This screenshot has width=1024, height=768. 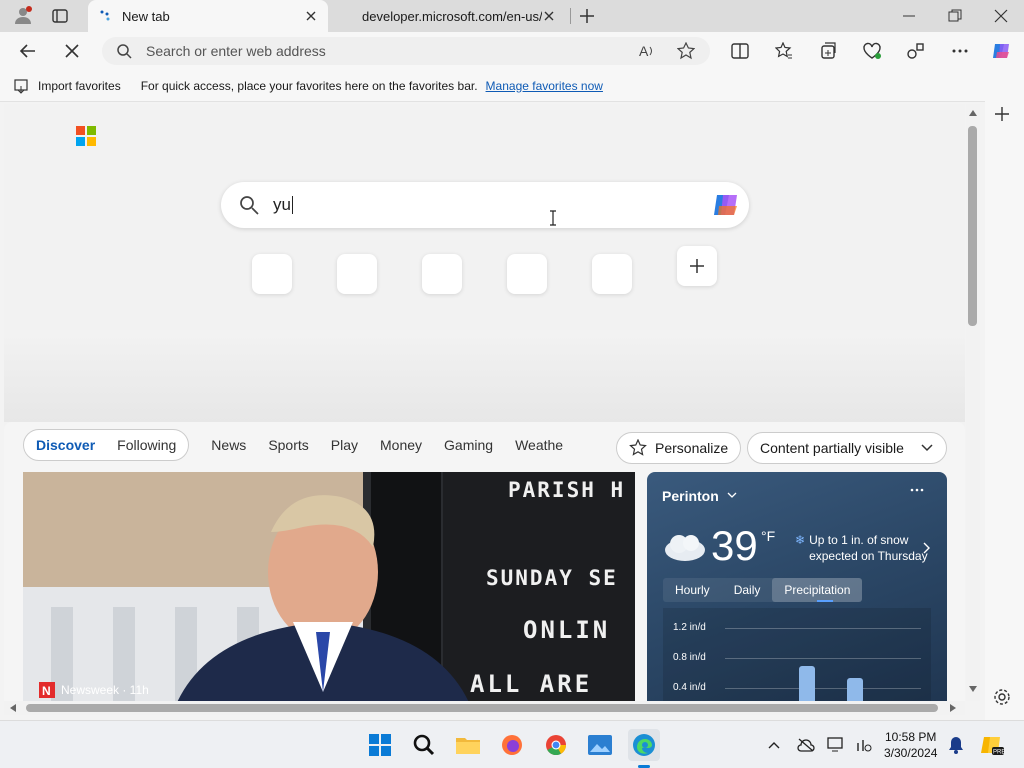 I want to click on minimize-icon, so click(x=909, y=16).